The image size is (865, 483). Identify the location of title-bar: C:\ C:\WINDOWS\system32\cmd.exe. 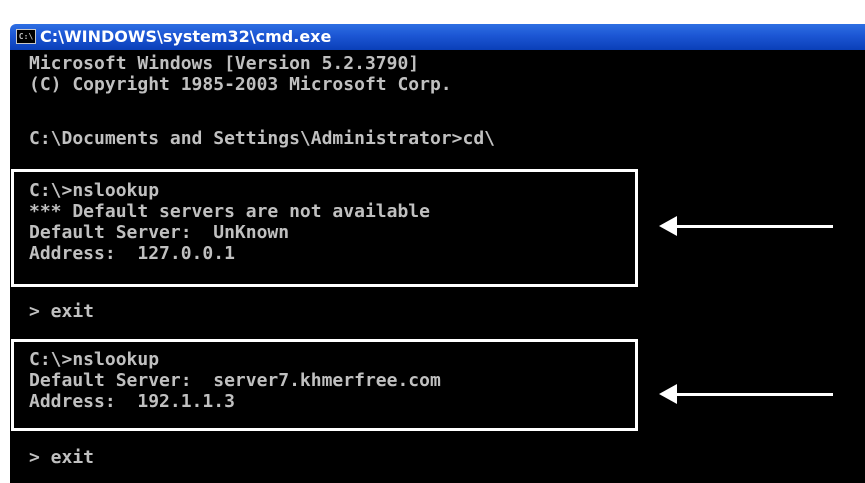
(437, 37).